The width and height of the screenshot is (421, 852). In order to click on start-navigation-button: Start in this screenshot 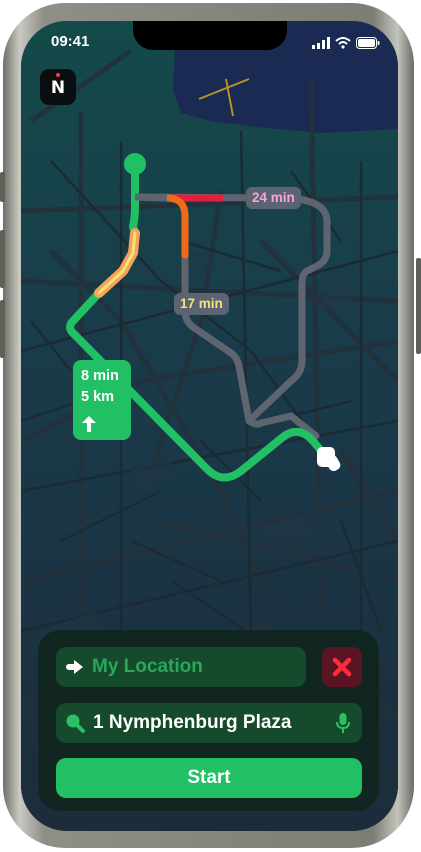, I will do `click(209, 778)`.